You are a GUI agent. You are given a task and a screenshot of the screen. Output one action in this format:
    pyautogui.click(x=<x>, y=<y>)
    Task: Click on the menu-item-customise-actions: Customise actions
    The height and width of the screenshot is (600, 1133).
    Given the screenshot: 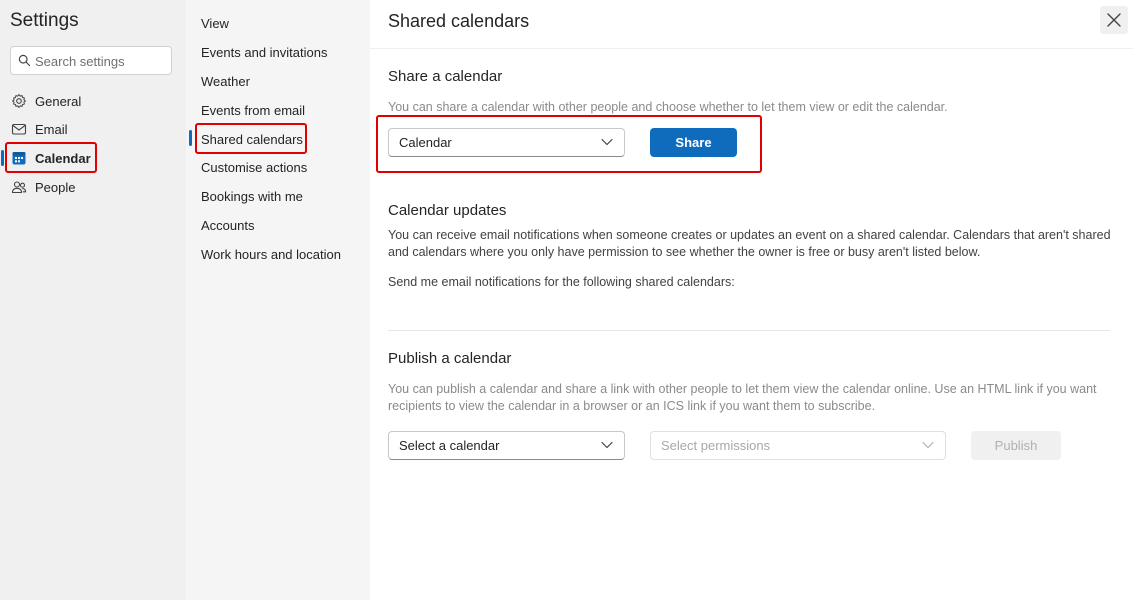 What is the action you would take?
    pyautogui.click(x=254, y=167)
    